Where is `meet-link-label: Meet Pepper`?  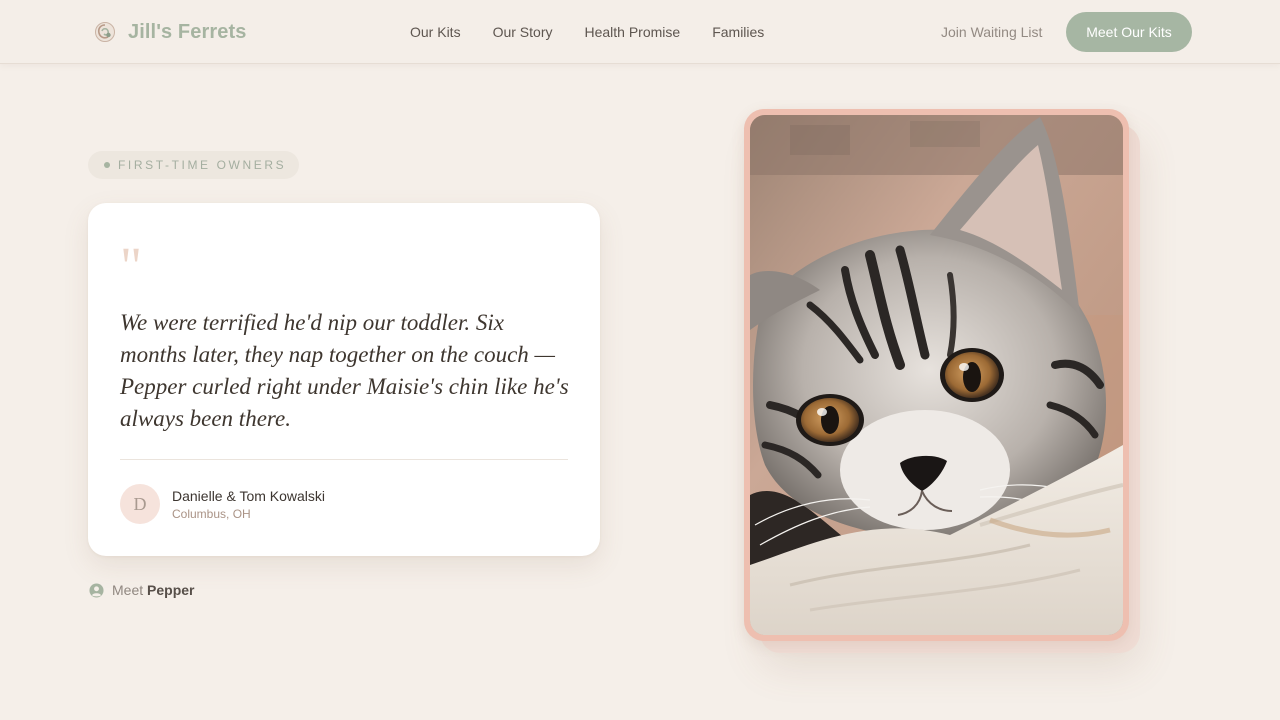
meet-link-label: Meet Pepper is located at coordinates (153, 590).